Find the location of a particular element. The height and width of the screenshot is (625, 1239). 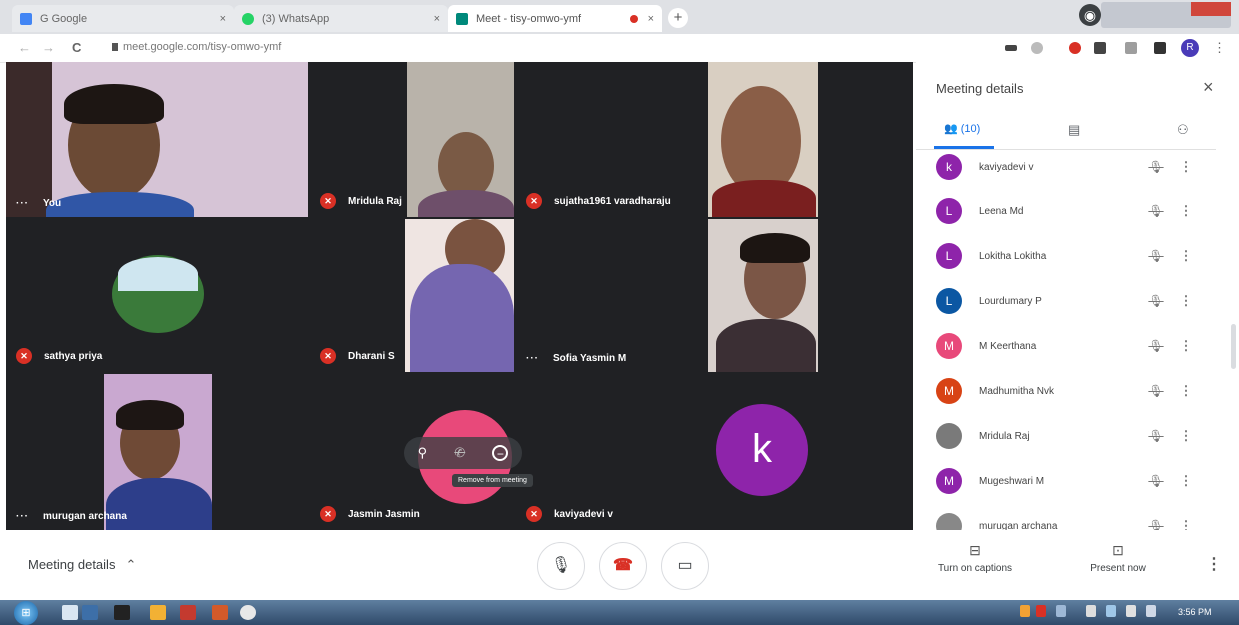

network-icon is located at coordinates (1111, 611).